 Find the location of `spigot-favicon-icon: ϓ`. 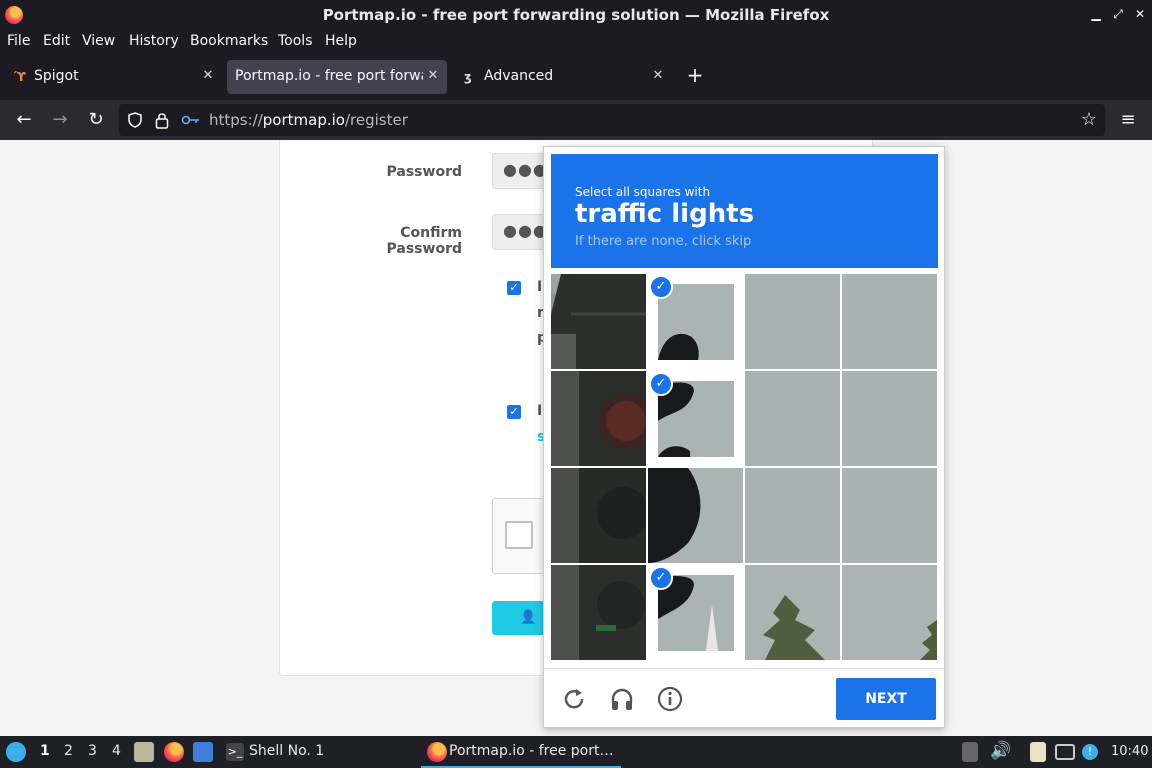

spigot-favicon-icon: ϓ is located at coordinates (20, 77).